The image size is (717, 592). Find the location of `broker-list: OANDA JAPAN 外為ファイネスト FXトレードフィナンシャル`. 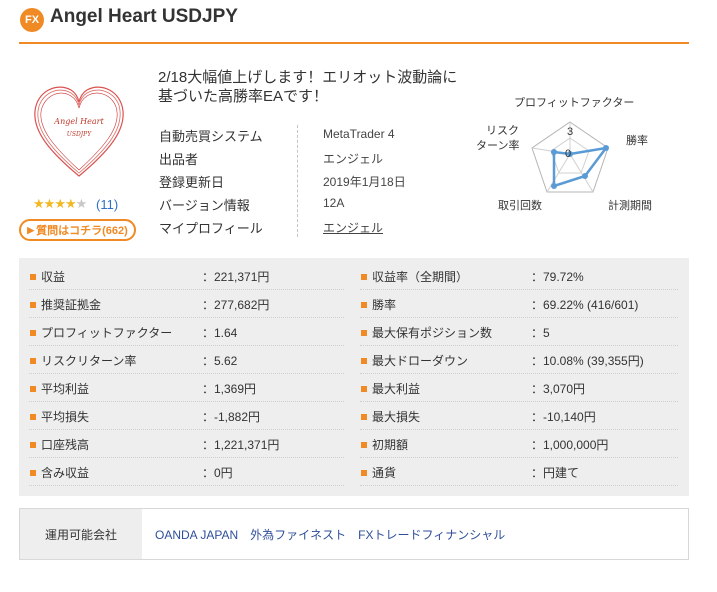

broker-list: OANDA JAPAN 外為ファイネスト FXトレードフィナンシャル is located at coordinates (330, 535).